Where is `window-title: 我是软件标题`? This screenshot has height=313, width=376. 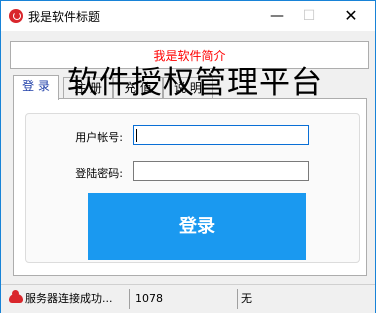 window-title: 我是软件标题 is located at coordinates (64, 17).